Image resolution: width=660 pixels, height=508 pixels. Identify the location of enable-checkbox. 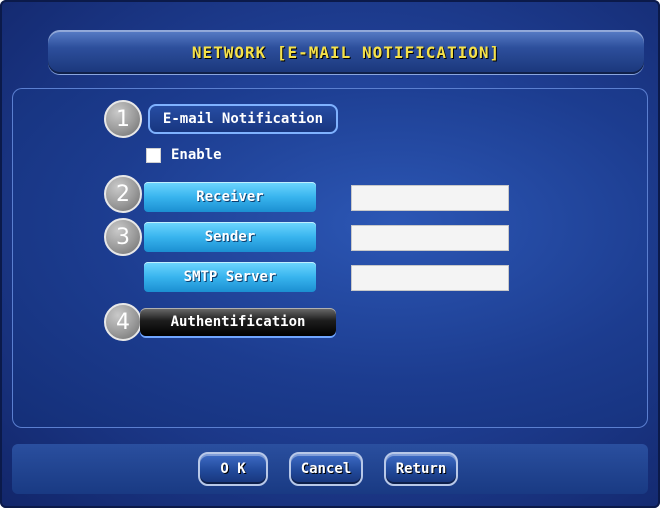
(153, 155).